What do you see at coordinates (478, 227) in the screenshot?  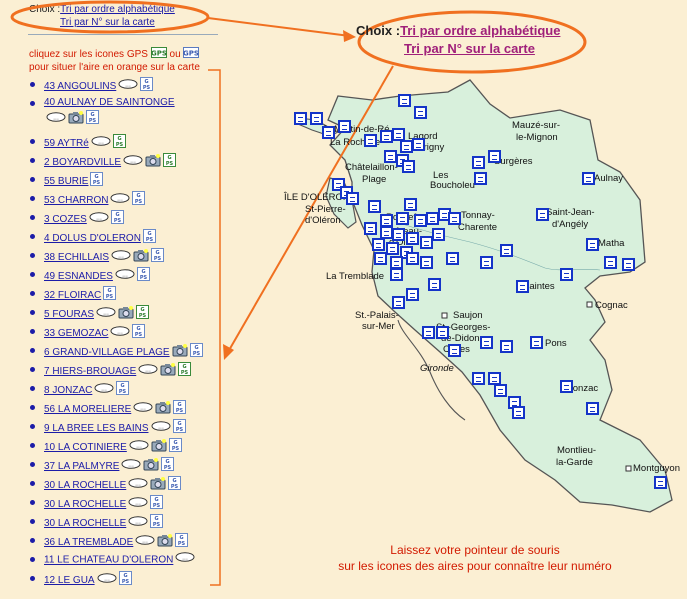 I see `place-tonnay-2: Charente` at bounding box center [478, 227].